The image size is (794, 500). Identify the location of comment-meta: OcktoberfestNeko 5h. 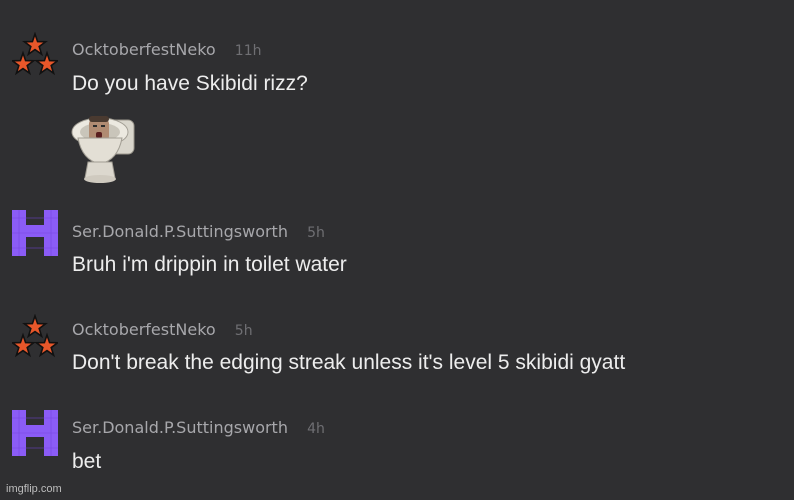
(162, 329).